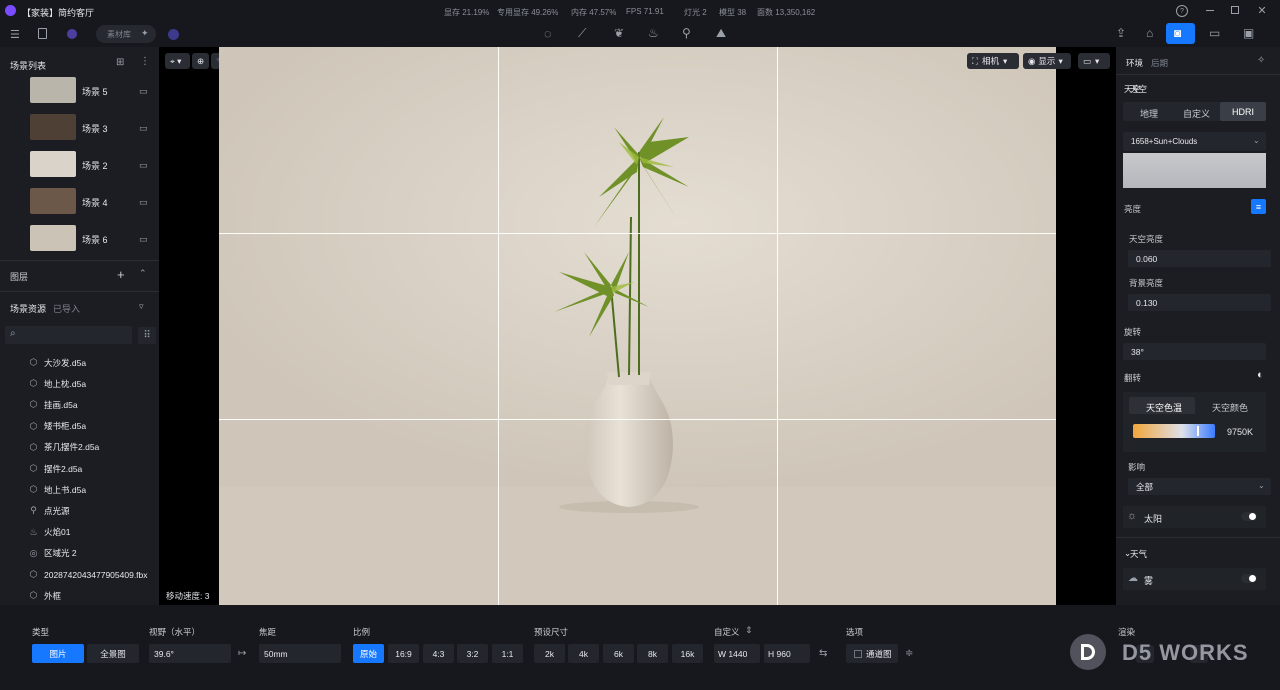 The width and height of the screenshot is (1280, 690). What do you see at coordinates (549, 653) in the screenshot?
I see `preset-2k-button: 2k` at bounding box center [549, 653].